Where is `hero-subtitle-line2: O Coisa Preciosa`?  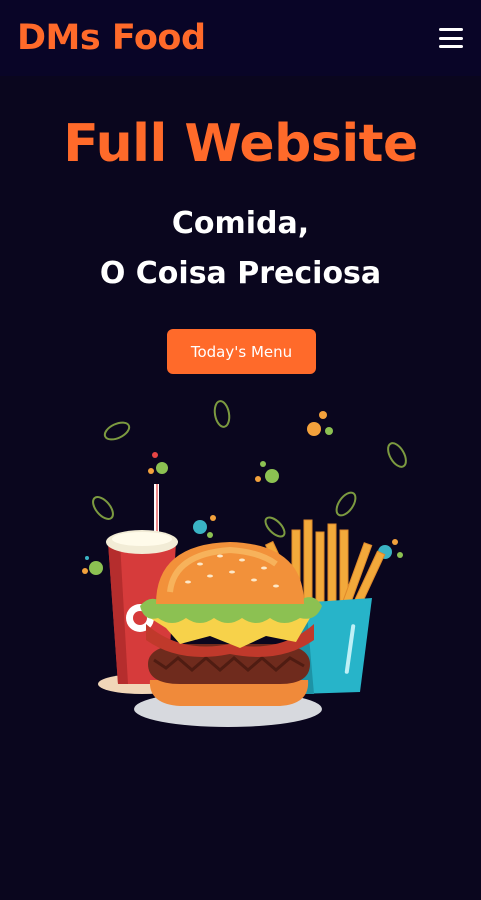
hero-subtitle-line2: O Coisa Preciosa is located at coordinates (240, 273).